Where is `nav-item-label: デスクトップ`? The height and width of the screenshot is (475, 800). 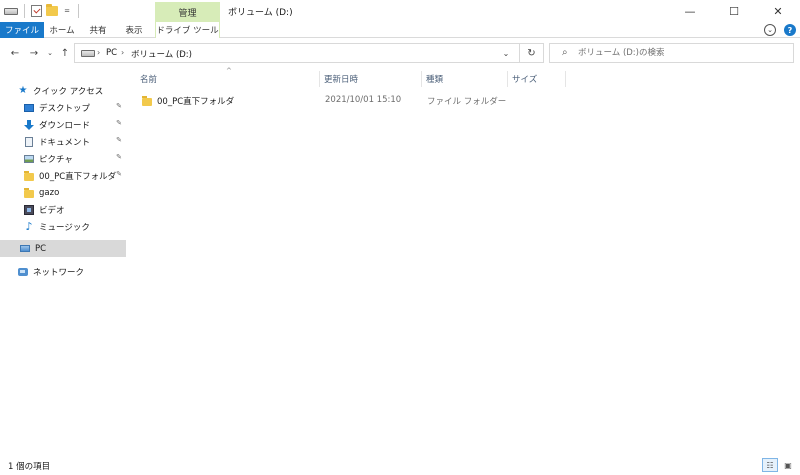
nav-item-label: デスクトップ is located at coordinates (65, 108).